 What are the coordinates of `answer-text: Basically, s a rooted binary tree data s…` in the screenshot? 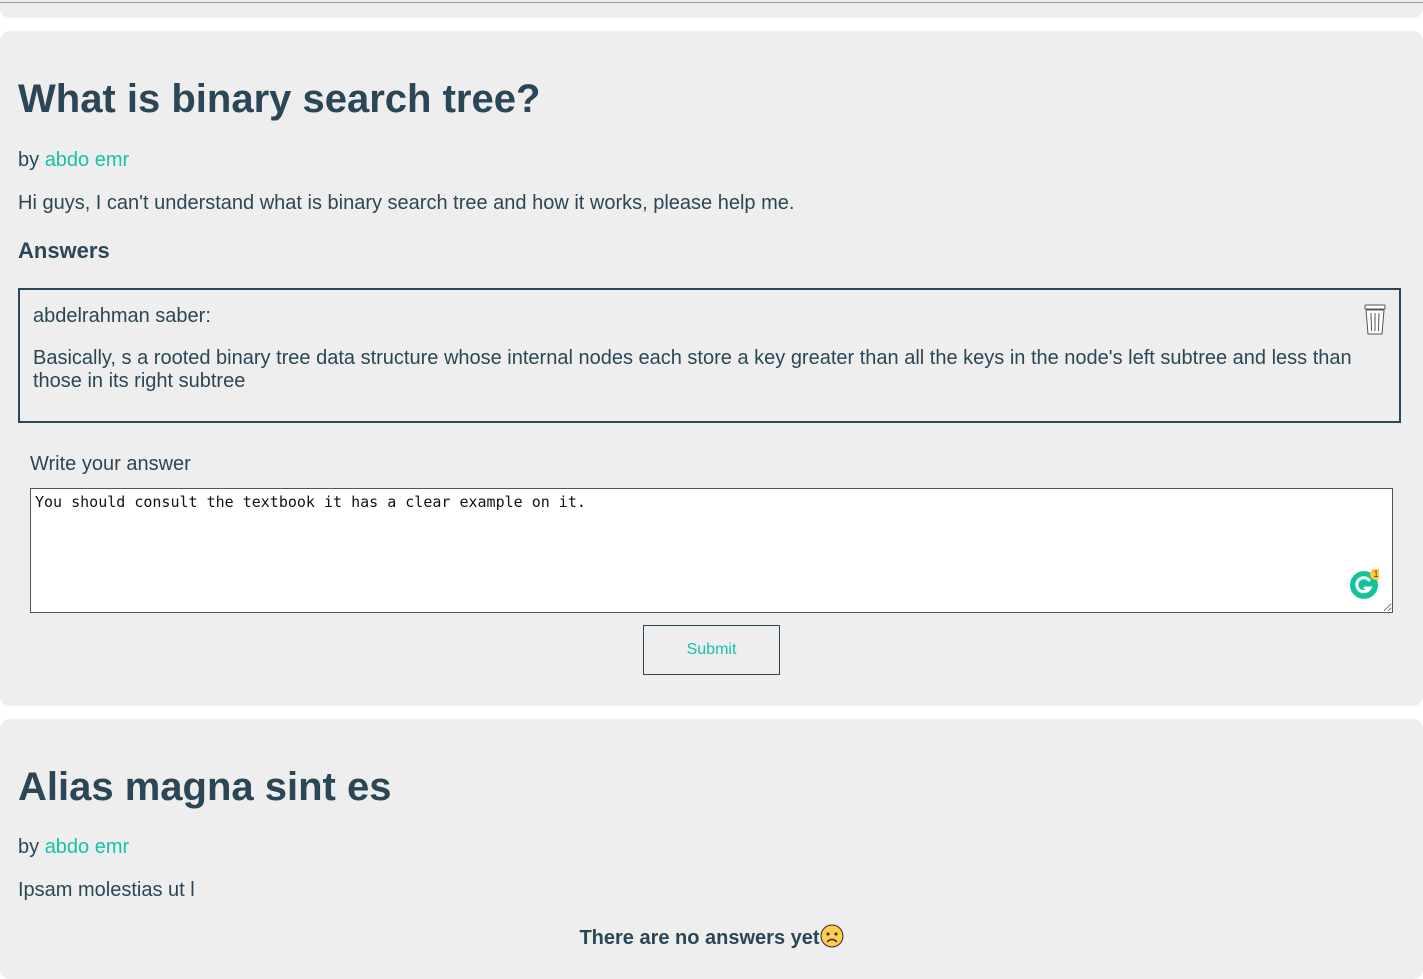 It's located at (692, 369).